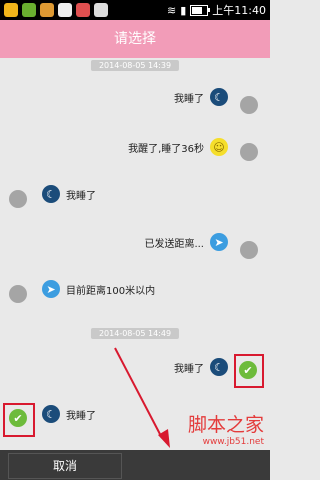 The image size is (320, 480). I want to click on watermark-title: 脚本之家, so click(225, 425).